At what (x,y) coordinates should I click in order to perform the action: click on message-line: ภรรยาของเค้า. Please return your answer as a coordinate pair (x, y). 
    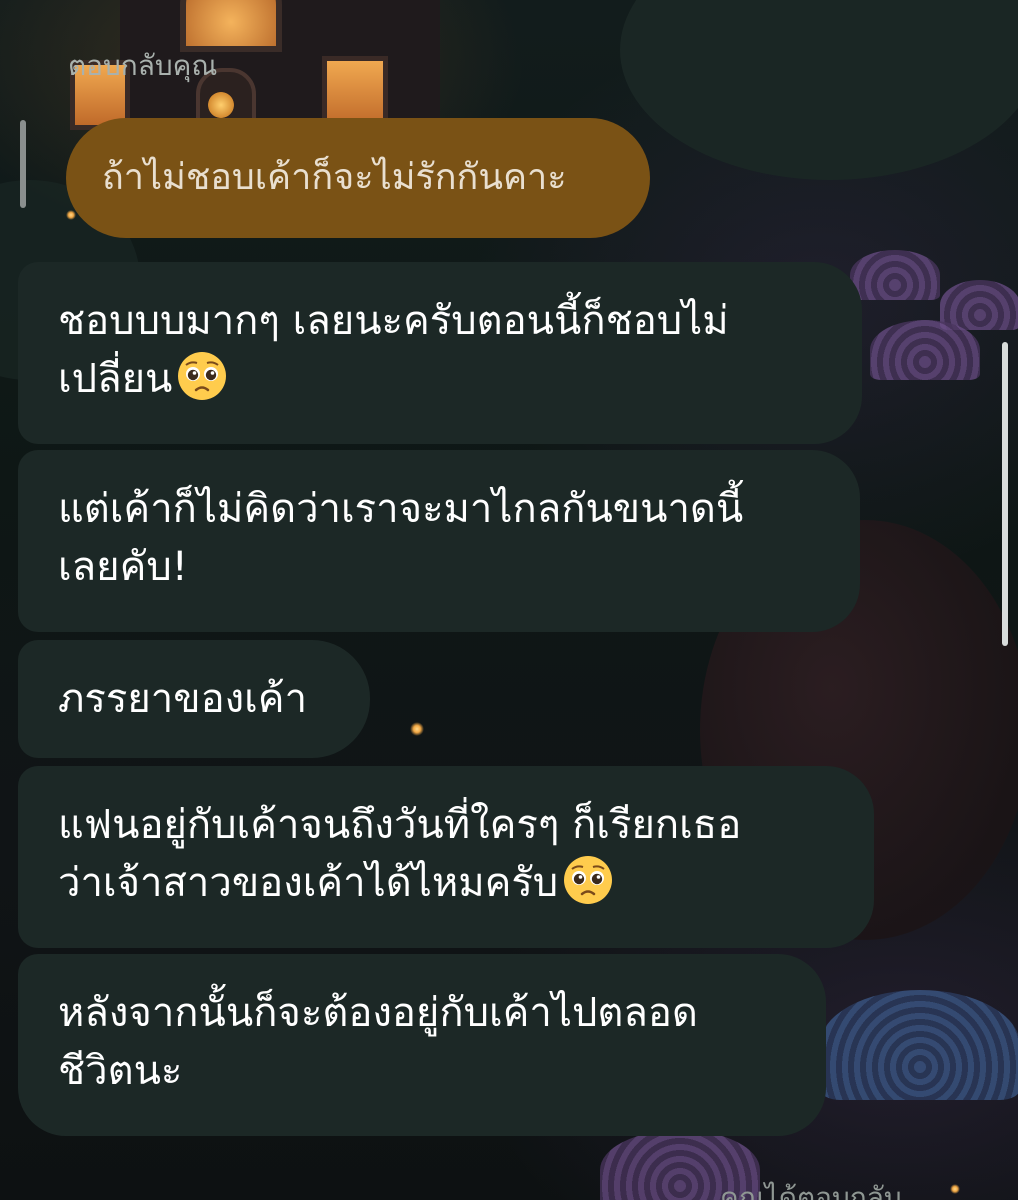
    Looking at the image, I should click on (183, 699).